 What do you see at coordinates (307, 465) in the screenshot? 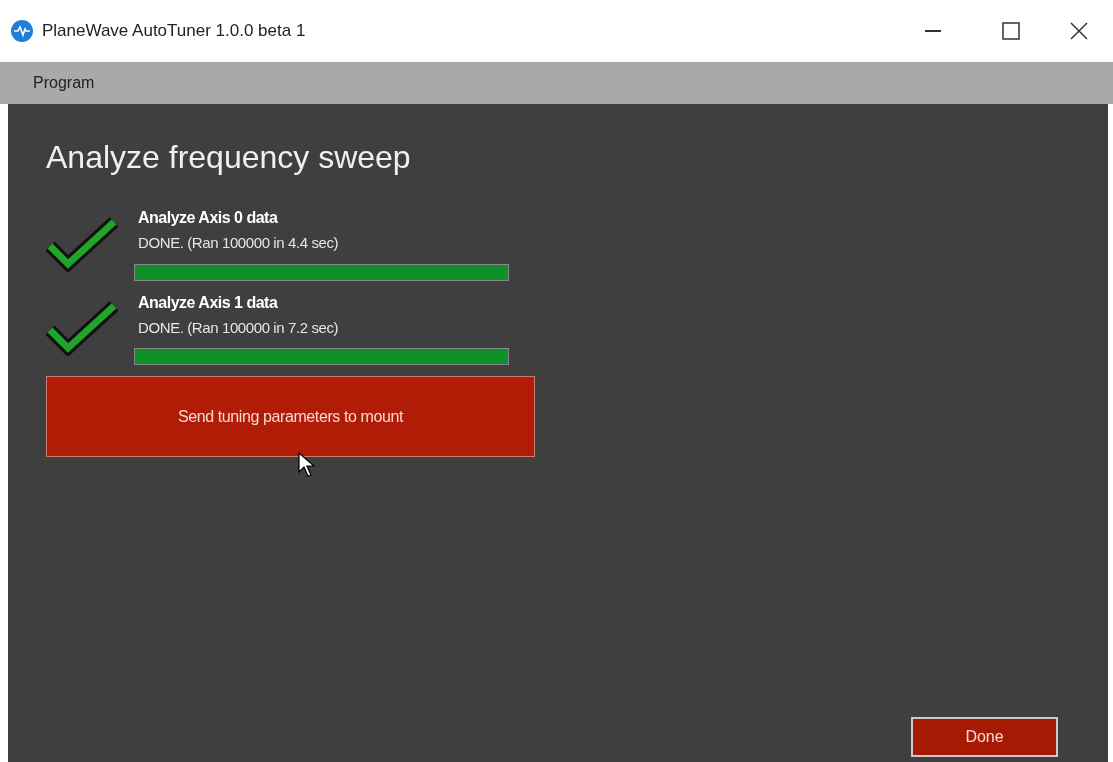
I see `cursor-icon` at bounding box center [307, 465].